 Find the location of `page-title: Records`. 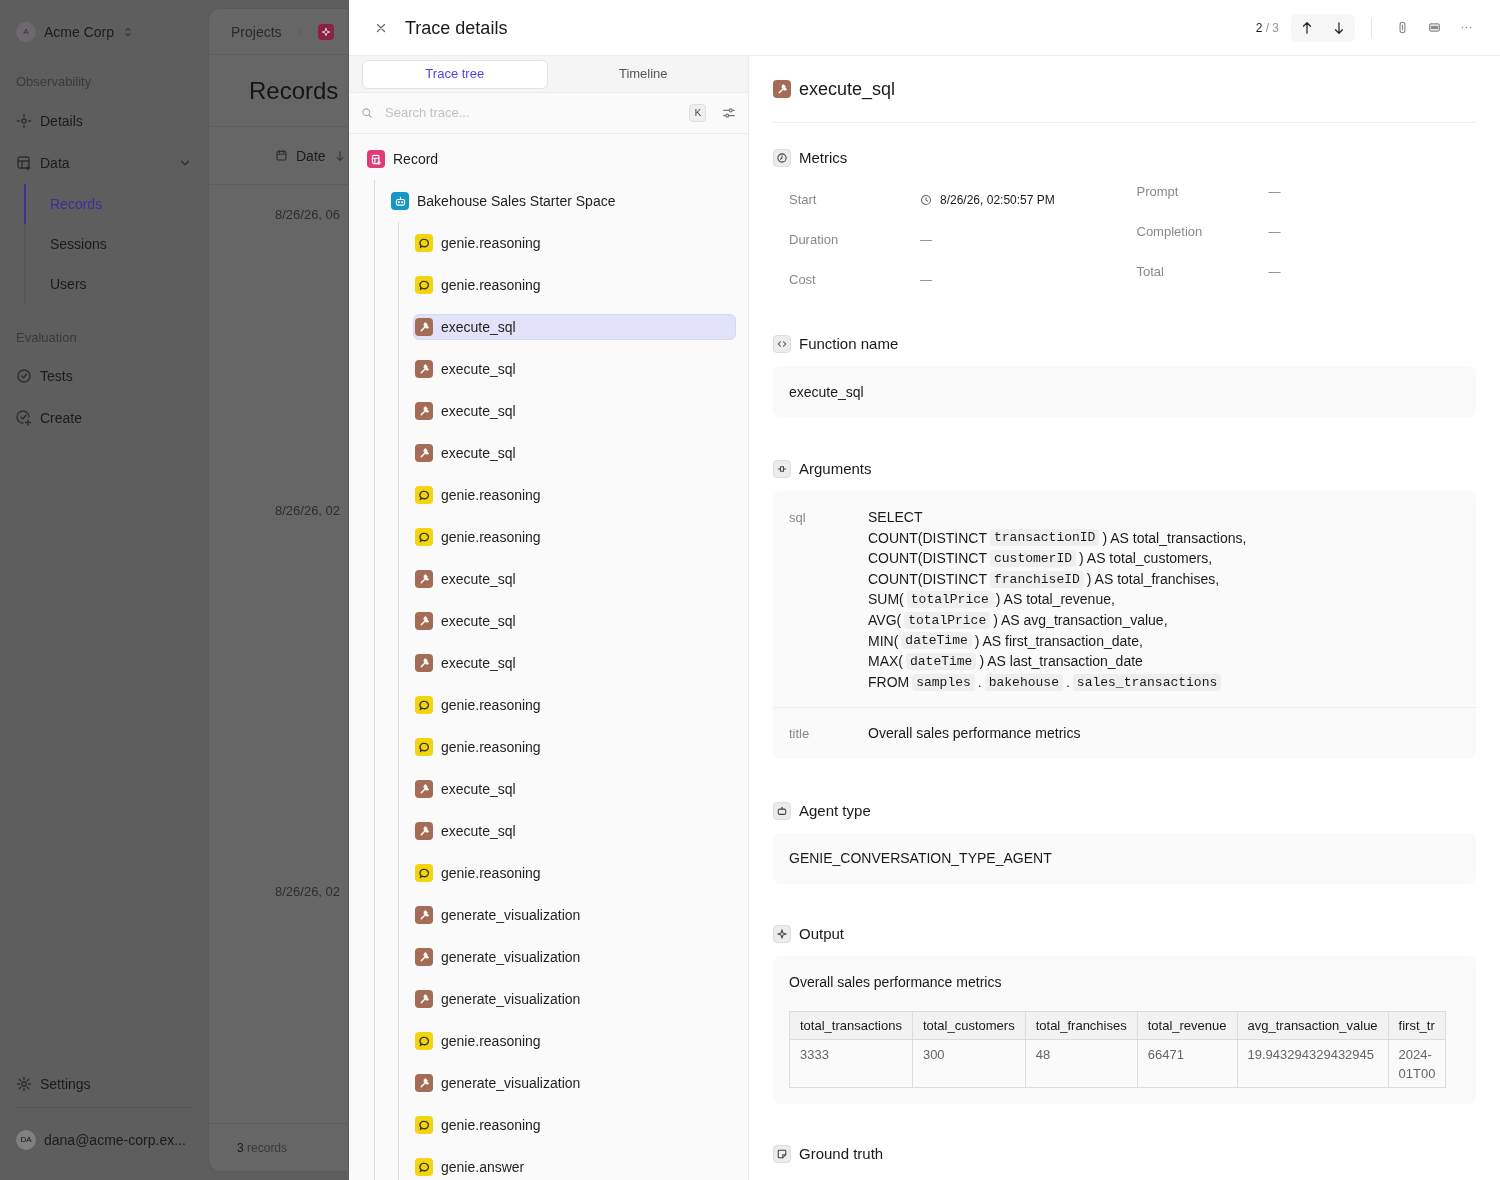

page-title: Records is located at coordinates (294, 90).